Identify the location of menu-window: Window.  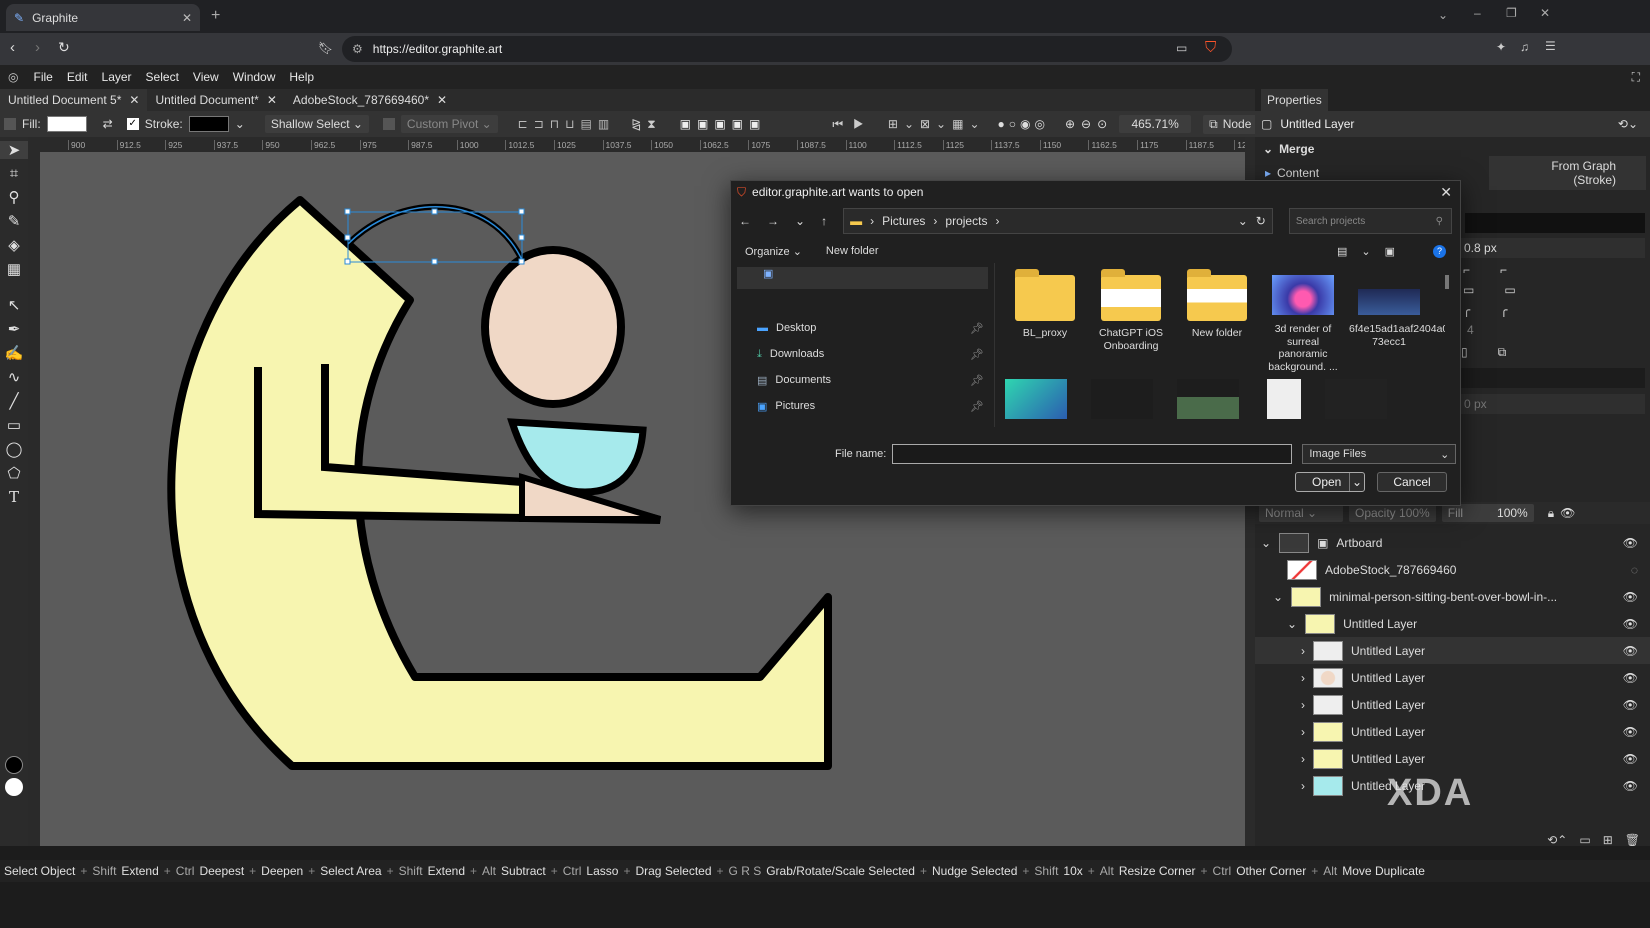
(254, 77).